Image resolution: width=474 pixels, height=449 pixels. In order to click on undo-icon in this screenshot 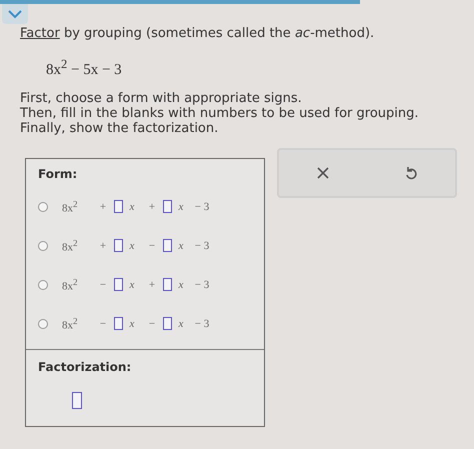, I will do `click(411, 173)`.